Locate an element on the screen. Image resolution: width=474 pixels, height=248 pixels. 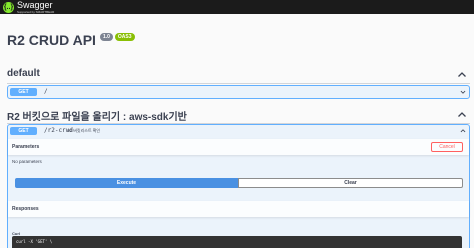
responses-header: Responses is located at coordinates (238, 209).